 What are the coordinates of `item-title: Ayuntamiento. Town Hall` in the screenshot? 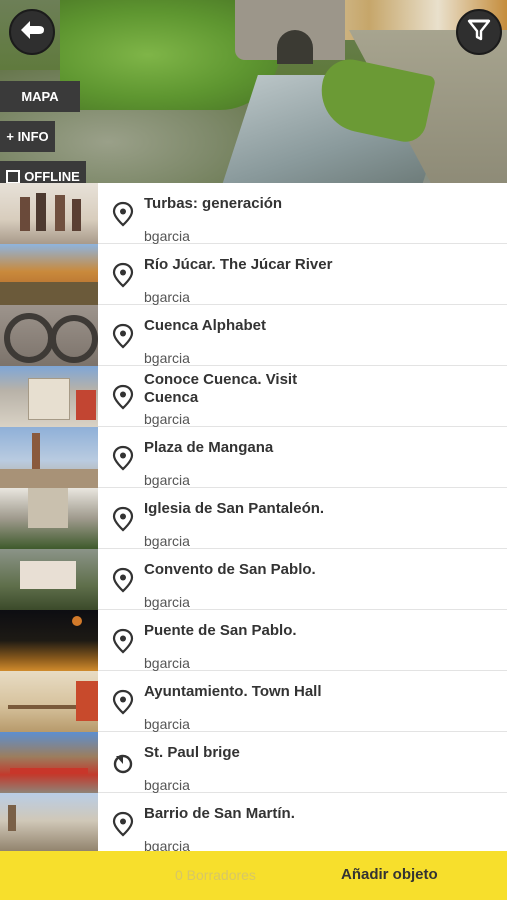 It's located at (233, 691).